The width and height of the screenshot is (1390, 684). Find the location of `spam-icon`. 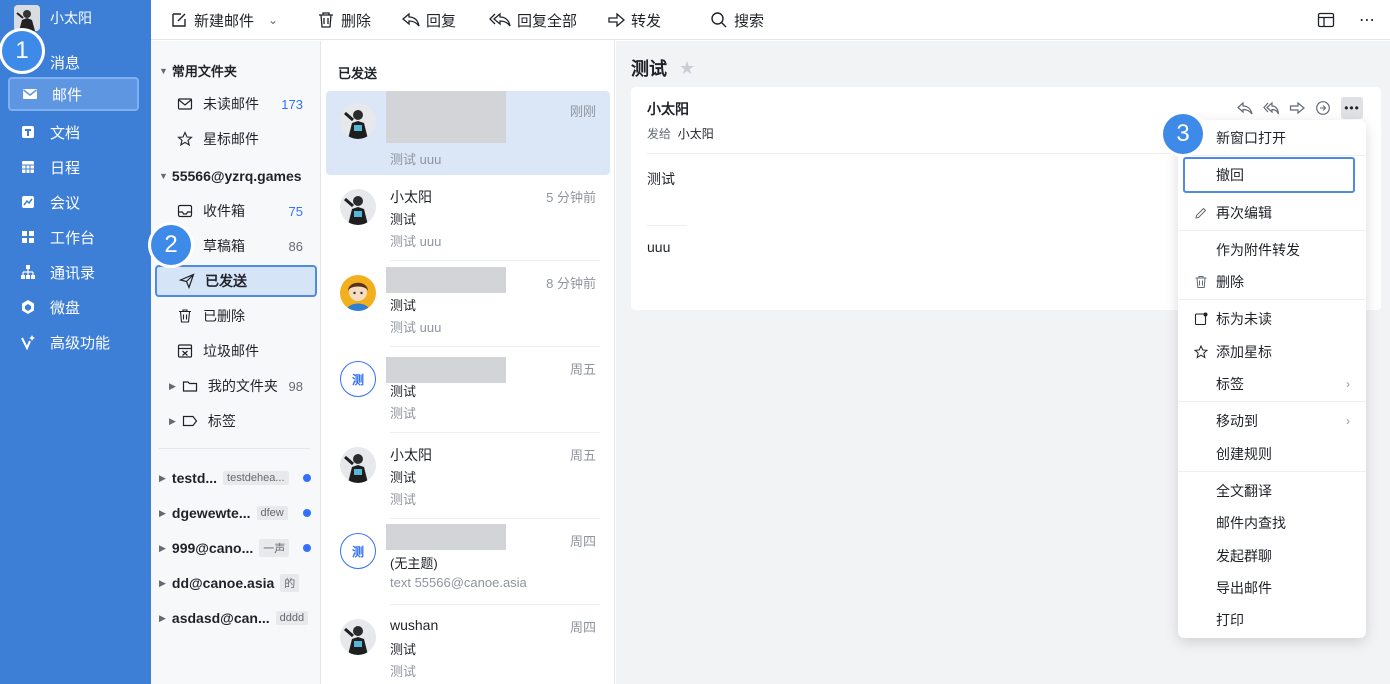

spam-icon is located at coordinates (185, 351).